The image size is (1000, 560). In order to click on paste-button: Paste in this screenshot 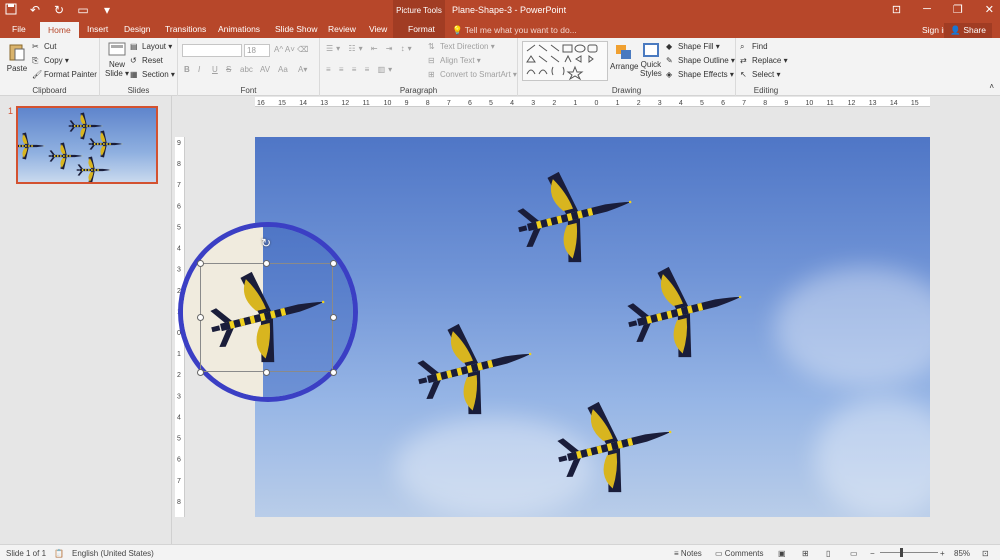, I will do `click(17, 59)`.